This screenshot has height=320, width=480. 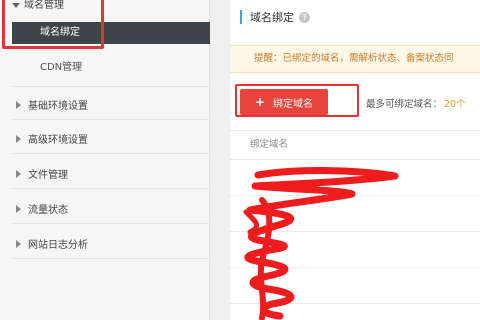 I want to click on domain-limit-value: 20个, so click(x=455, y=104).